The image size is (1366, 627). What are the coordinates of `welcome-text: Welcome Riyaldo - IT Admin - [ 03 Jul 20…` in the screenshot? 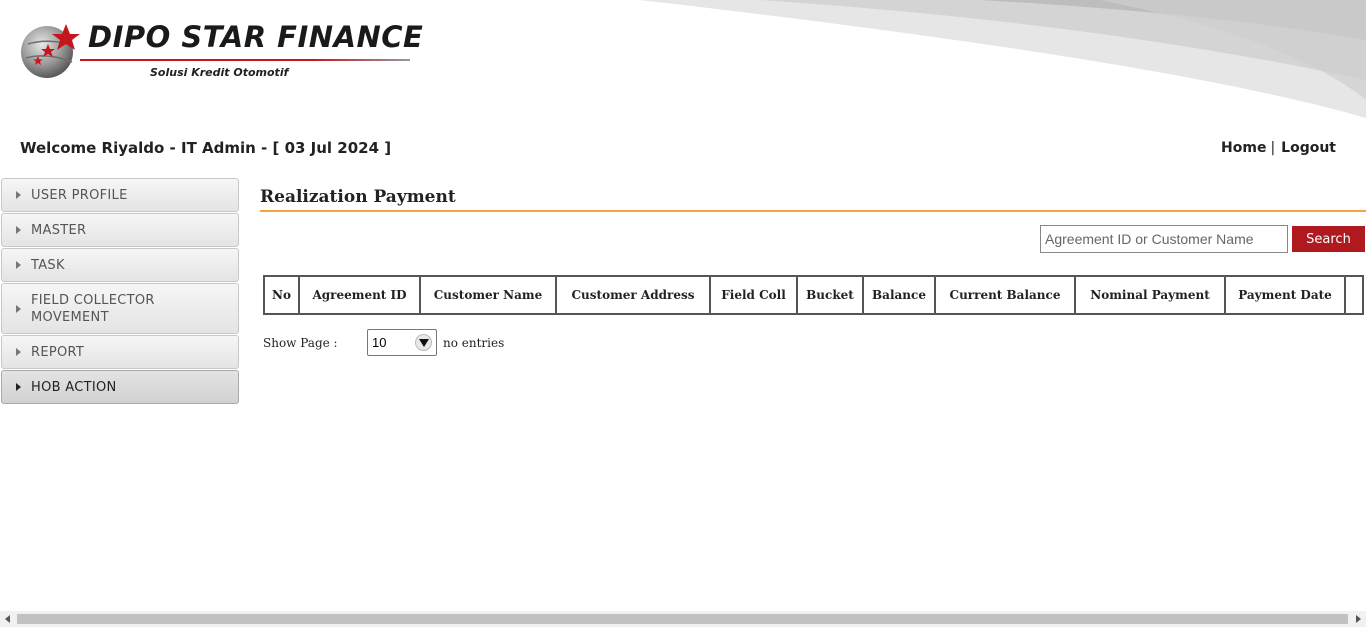 It's located at (206, 148).